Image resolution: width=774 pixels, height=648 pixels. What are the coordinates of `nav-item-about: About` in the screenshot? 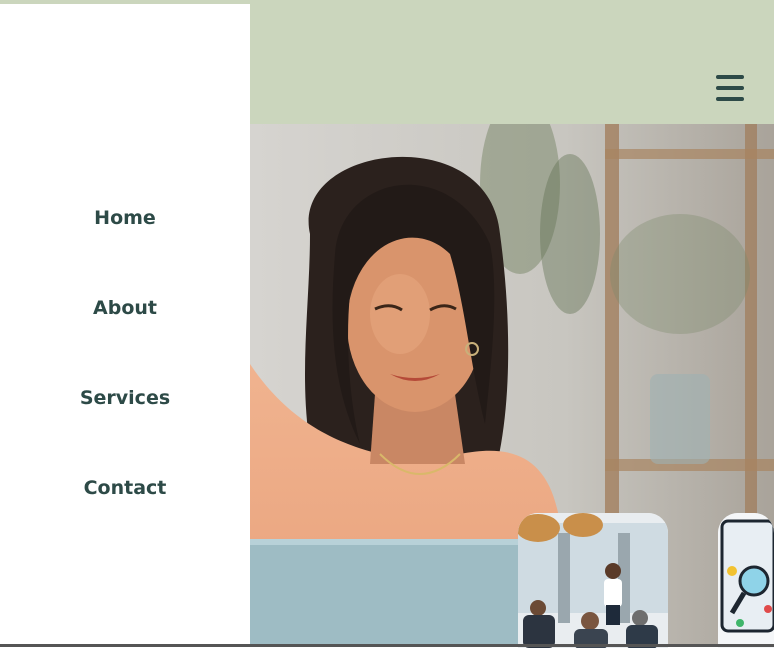 It's located at (125, 308).